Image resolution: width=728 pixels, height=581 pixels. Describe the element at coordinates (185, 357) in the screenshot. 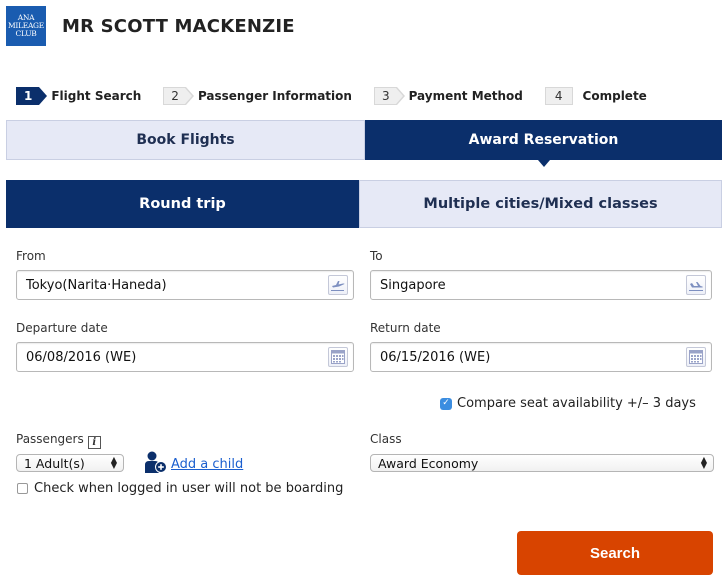

I see `departure-date-input: 06/08/2016 (WE)` at that location.